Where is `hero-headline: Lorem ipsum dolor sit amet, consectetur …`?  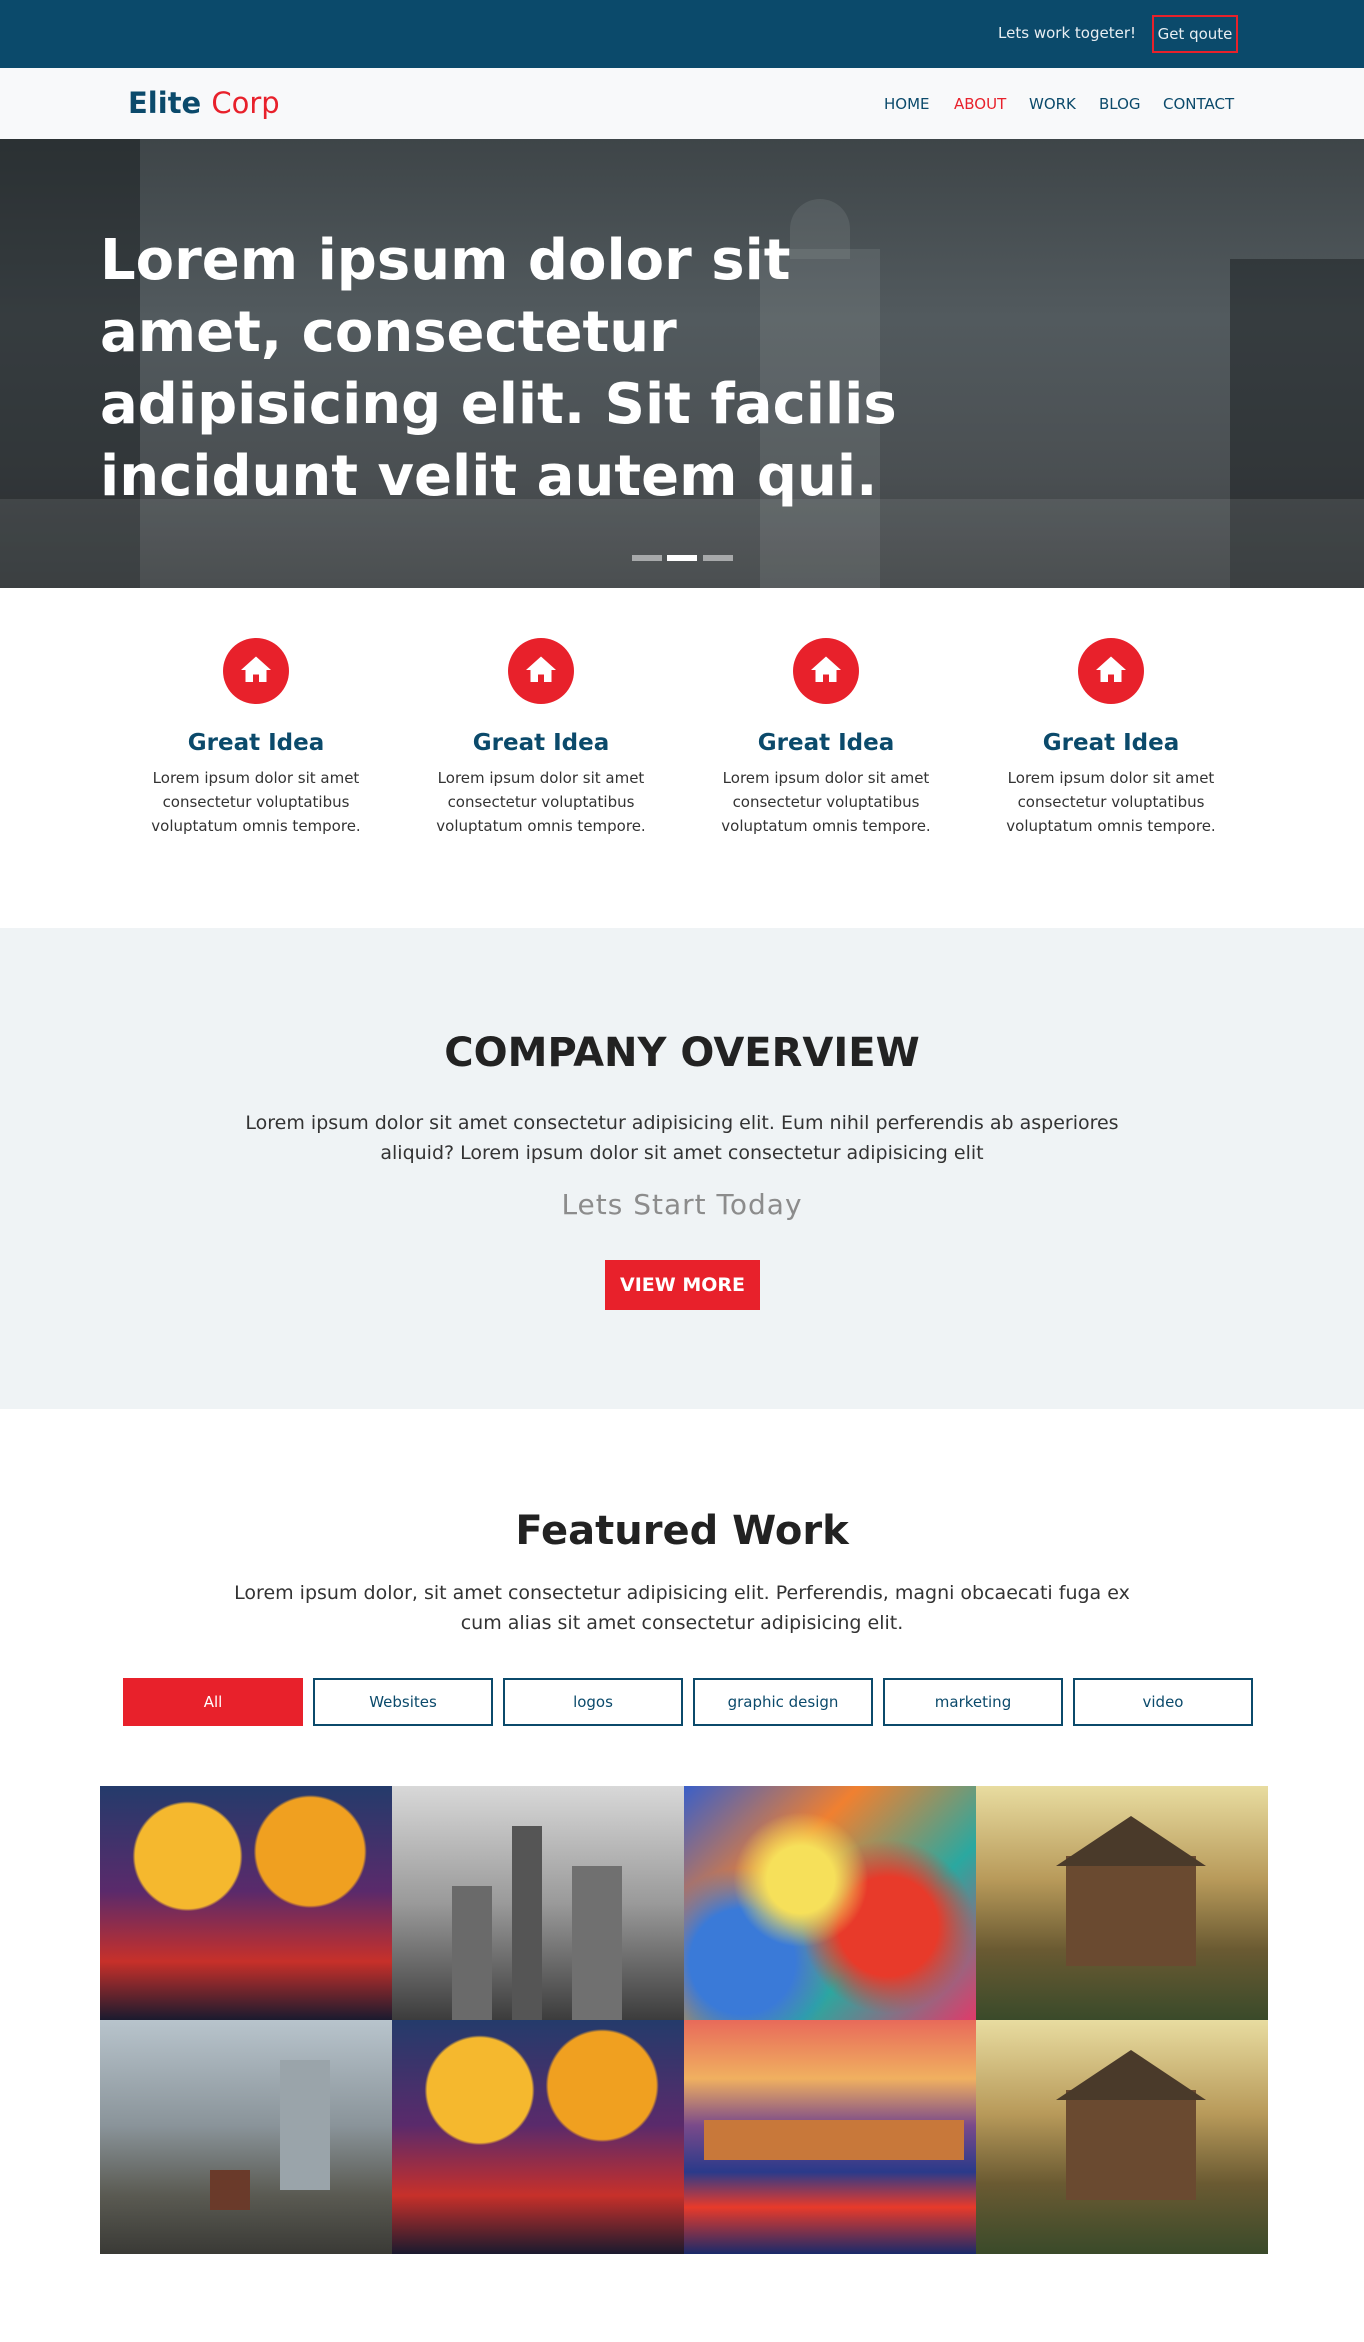 hero-headline: Lorem ipsum dolor sit amet, consectetur … is located at coordinates (498, 368).